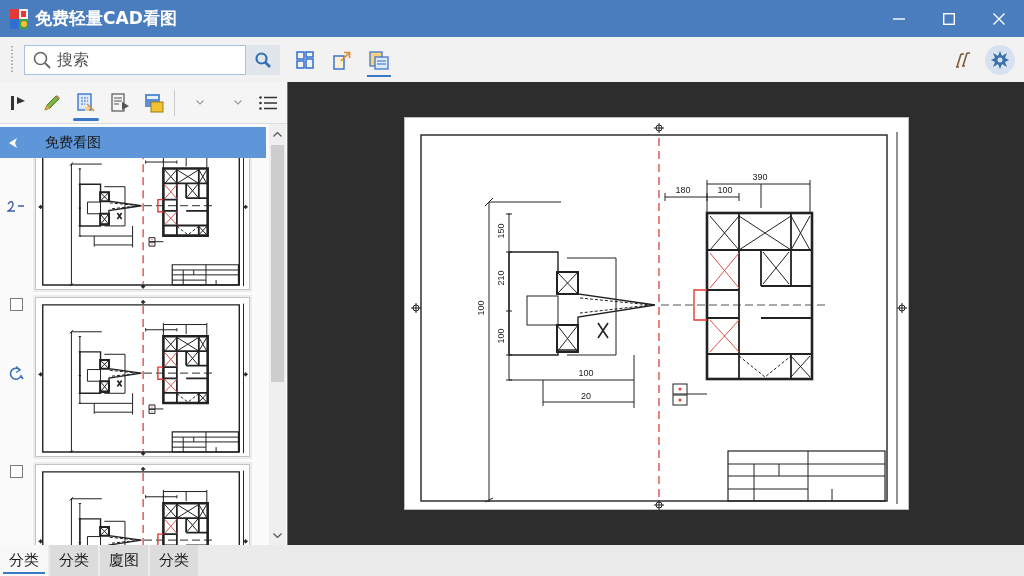 The width and height of the screenshot is (1024, 576). Describe the element at coordinates (500, 231) in the screenshot. I see `dimension-label: 150` at that location.